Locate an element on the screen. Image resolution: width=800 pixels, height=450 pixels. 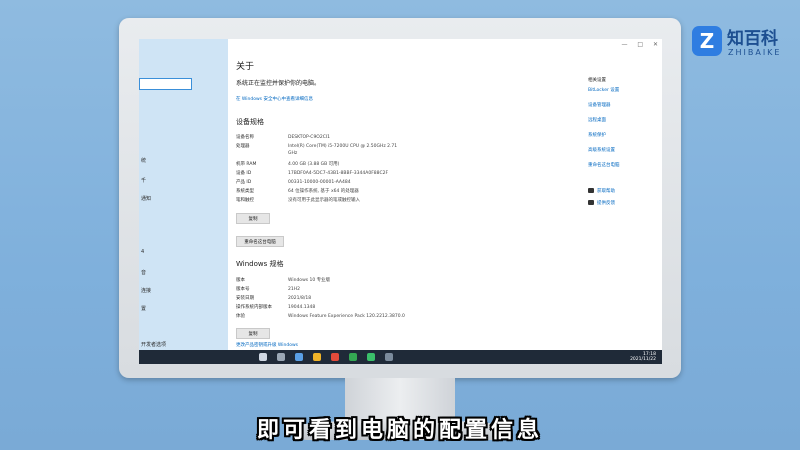
sidebar-item: 音 is located at coordinates (143, 272).